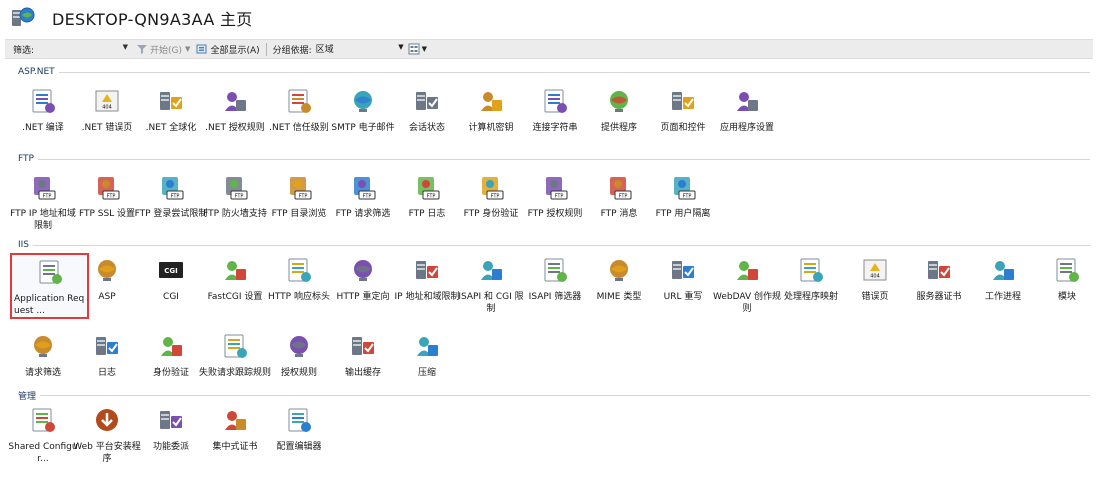 The image size is (1097, 499). What do you see at coordinates (363, 202) in the screenshot?
I see `feature-tile: FTP FTP 请求筛选` at bounding box center [363, 202].